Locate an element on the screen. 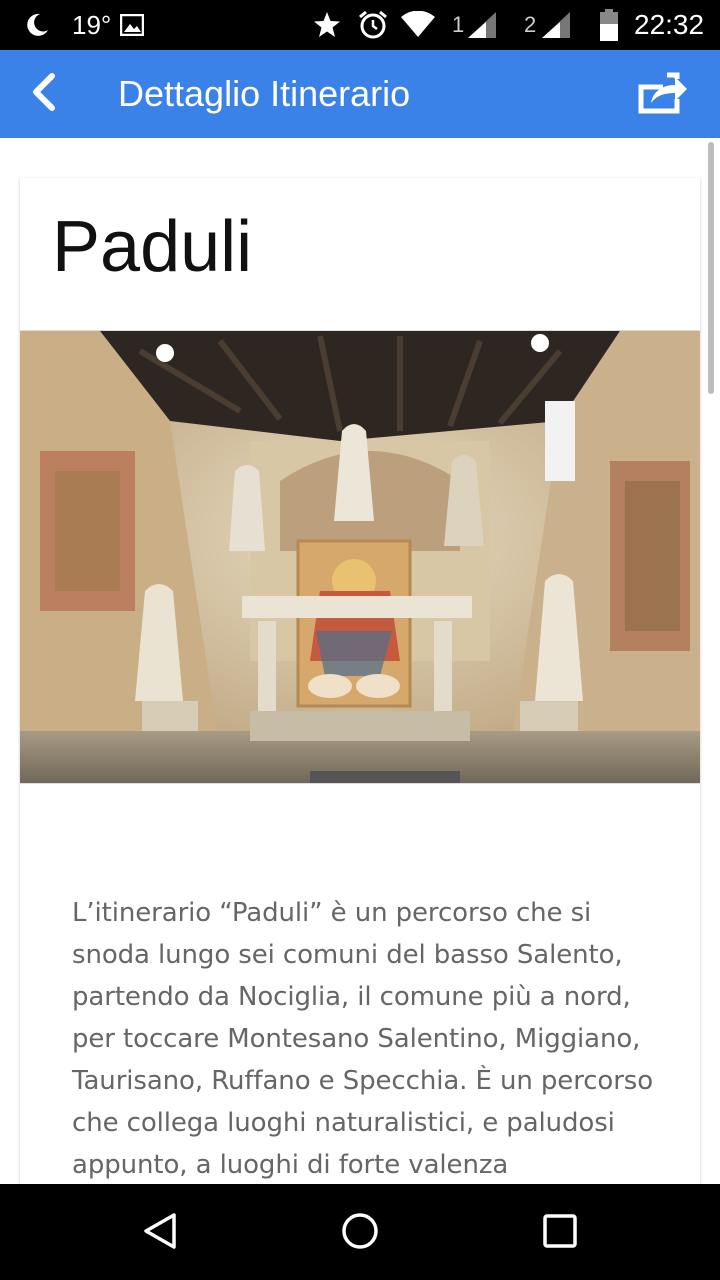 This screenshot has height=1280, width=720. nav-back-button is located at coordinates (160, 1233).